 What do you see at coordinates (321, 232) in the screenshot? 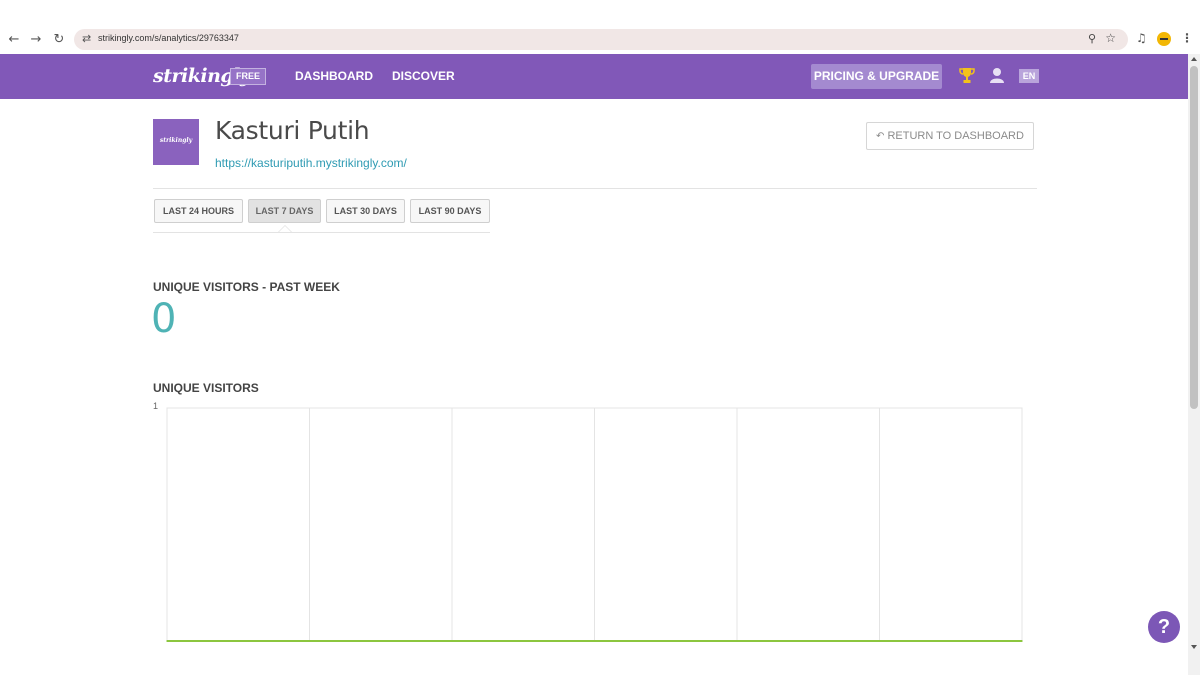
I see `tabs-underline` at bounding box center [321, 232].